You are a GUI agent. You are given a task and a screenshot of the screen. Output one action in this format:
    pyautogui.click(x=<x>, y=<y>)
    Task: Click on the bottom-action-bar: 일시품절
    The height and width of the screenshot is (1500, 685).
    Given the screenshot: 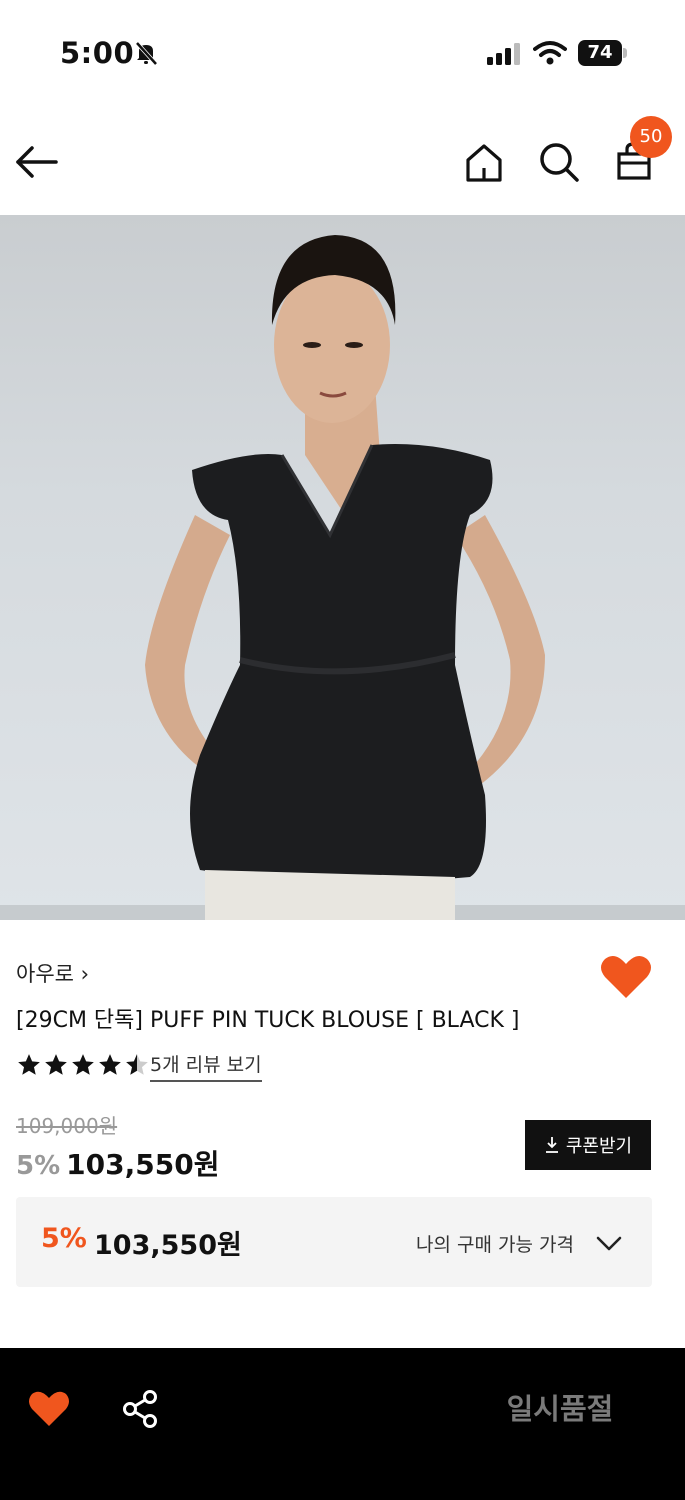 What is the action you would take?
    pyautogui.click(x=342, y=1424)
    